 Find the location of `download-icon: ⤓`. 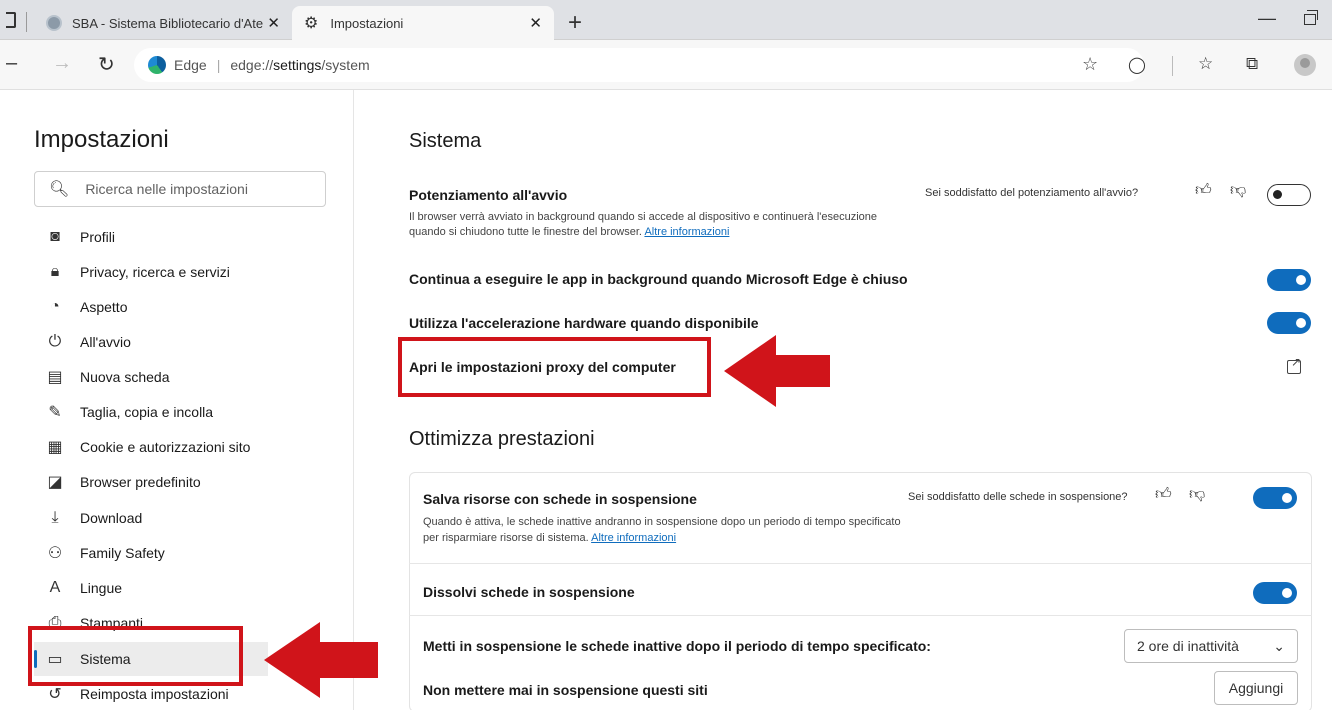

download-icon: ⤓ is located at coordinates (55, 517).